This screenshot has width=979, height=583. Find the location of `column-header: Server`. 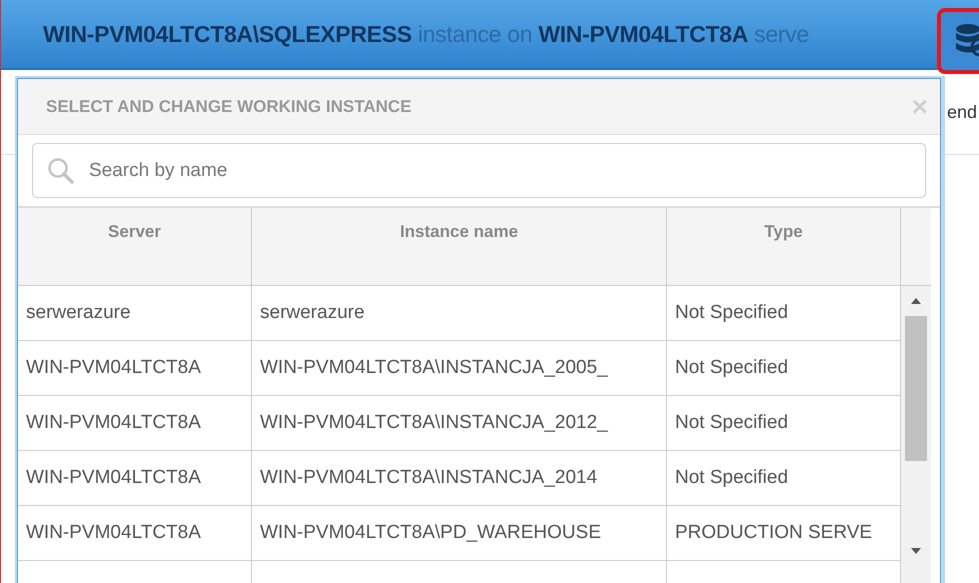

column-header: Server is located at coordinates (135, 247).